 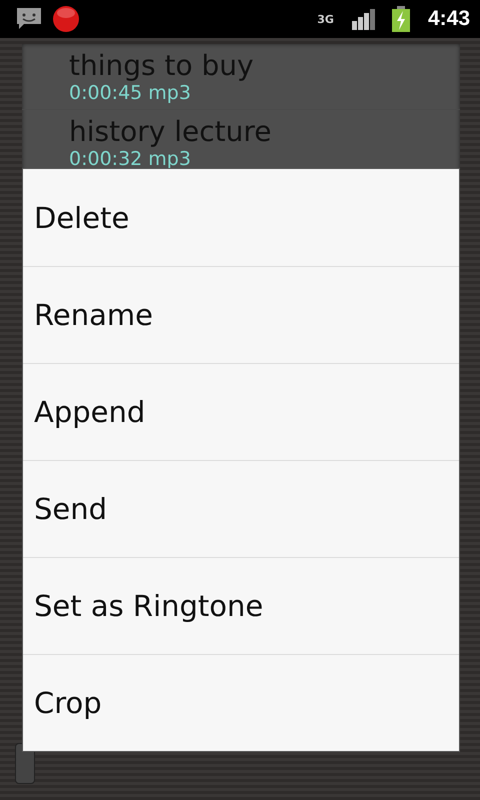 I want to click on recording-details: 0:00:32 mp3, so click(x=130, y=159).